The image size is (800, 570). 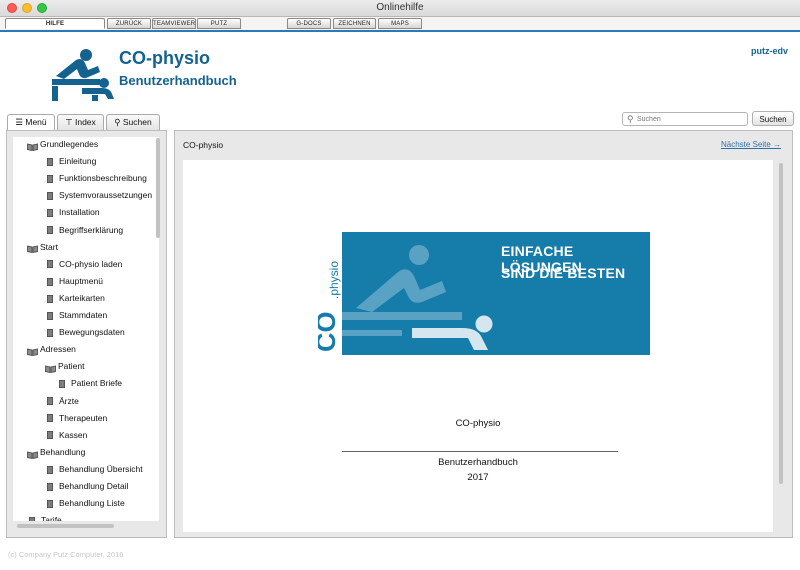 I want to click on search-input, so click(x=691, y=119).